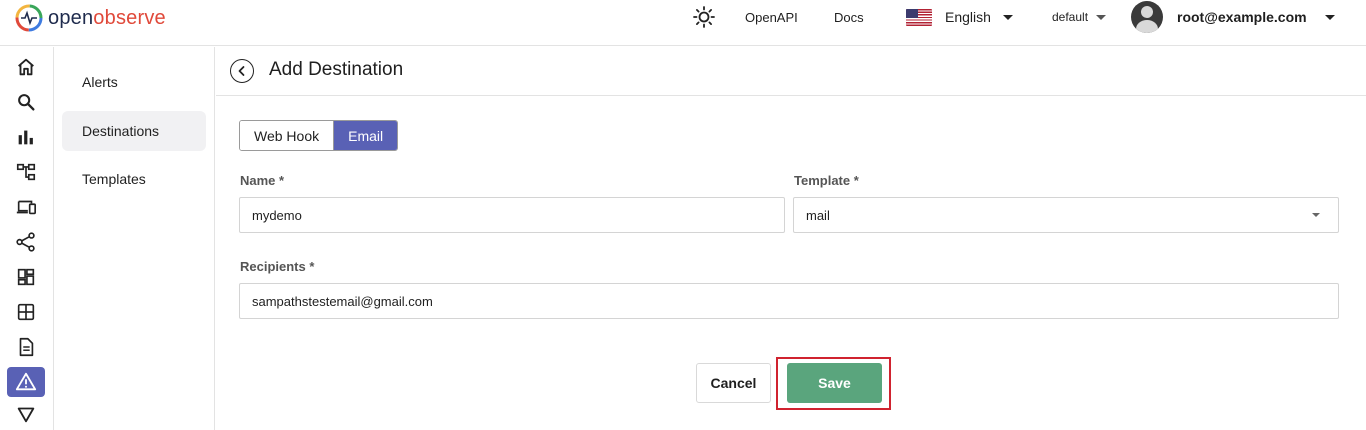 This screenshot has height=430, width=1366. I want to click on theme-toggle-button, so click(704, 17).